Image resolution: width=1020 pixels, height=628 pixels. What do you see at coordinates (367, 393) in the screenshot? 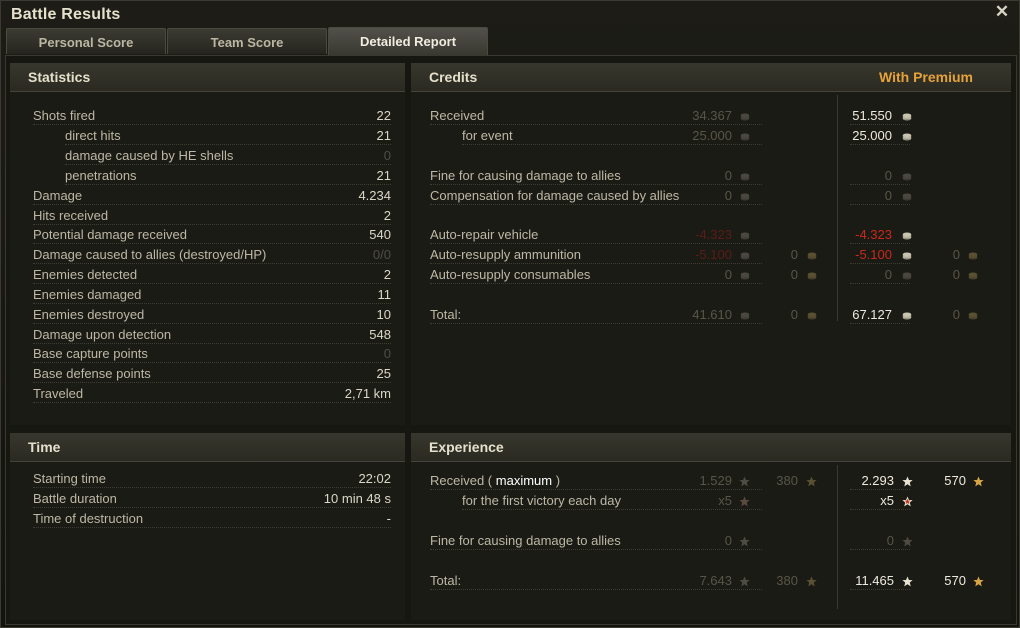
I see `statistics-value: 2,71 km` at bounding box center [367, 393].